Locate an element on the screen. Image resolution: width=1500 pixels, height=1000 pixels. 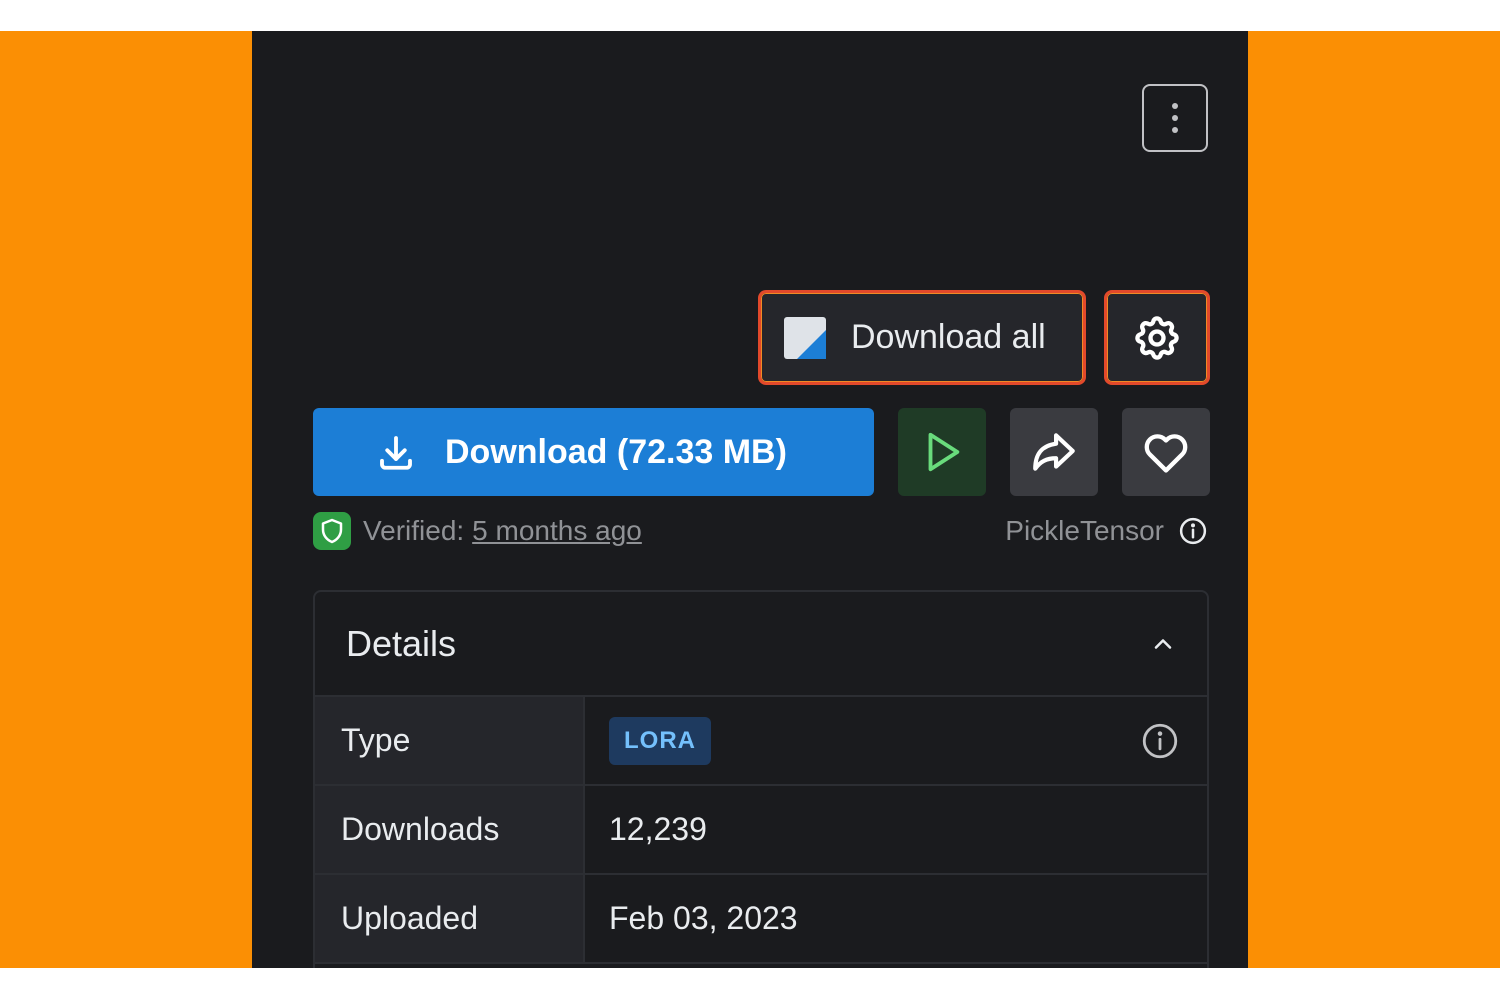
download-all-button: Download all is located at coordinates (922, 337).